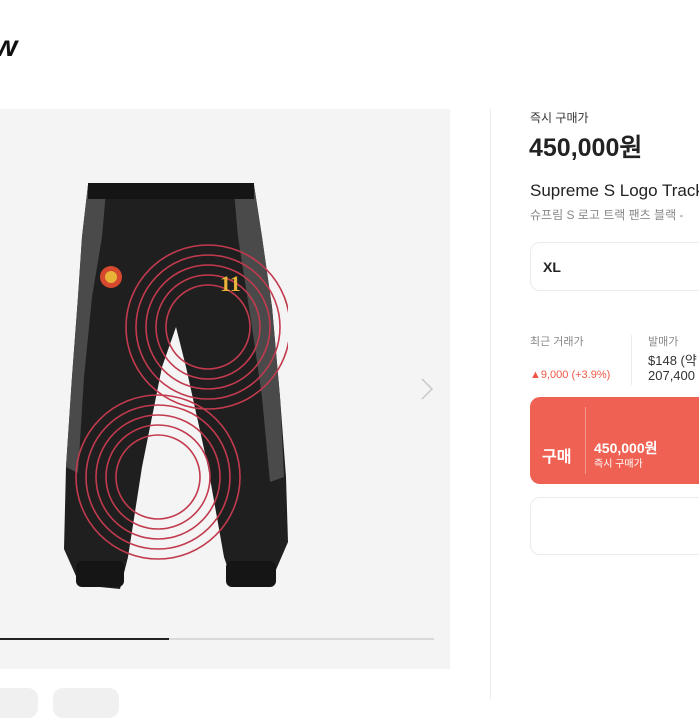 The image size is (699, 718). What do you see at coordinates (586, 148) in the screenshot?
I see `product-price: 450,000원` at bounding box center [586, 148].